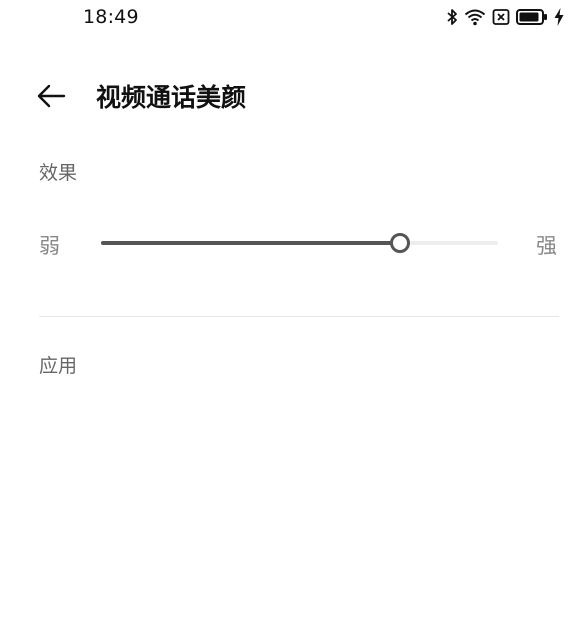  Describe the element at coordinates (299, 316) in the screenshot. I see `divider` at that location.